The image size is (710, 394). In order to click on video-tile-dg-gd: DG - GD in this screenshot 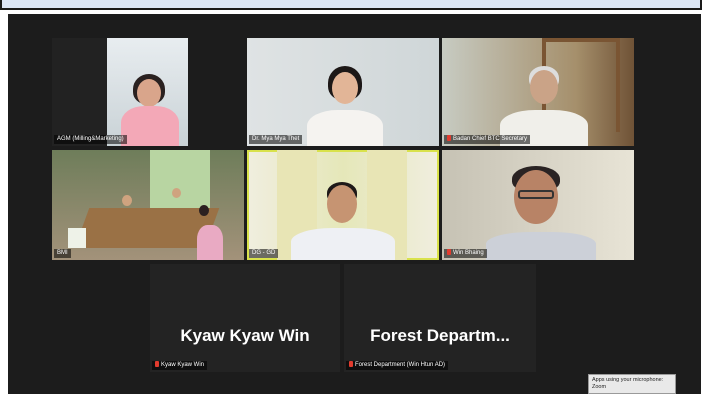, I will do `click(343, 205)`.